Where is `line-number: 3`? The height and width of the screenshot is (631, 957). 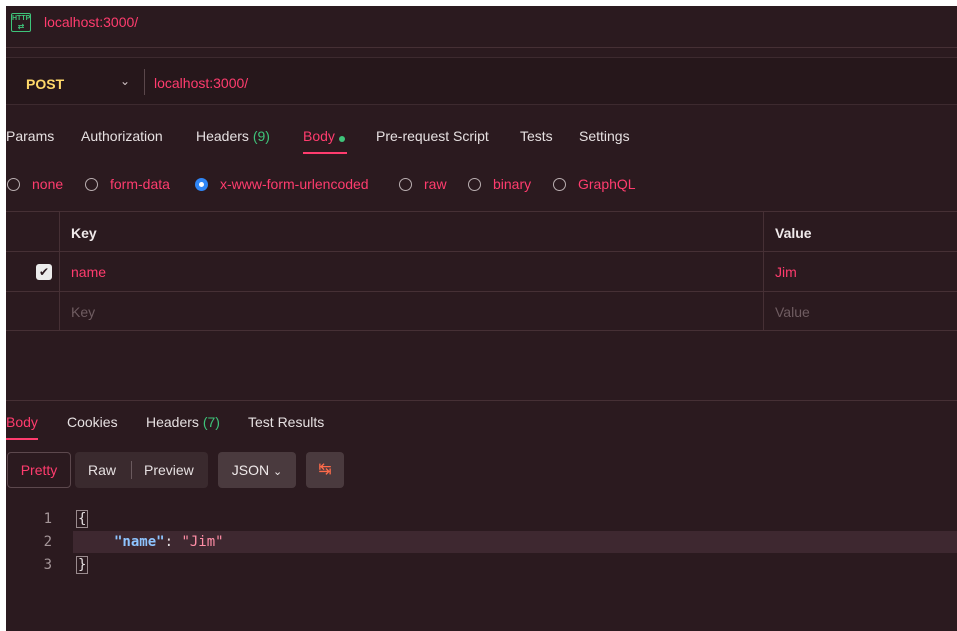 line-number: 3 is located at coordinates (47, 565).